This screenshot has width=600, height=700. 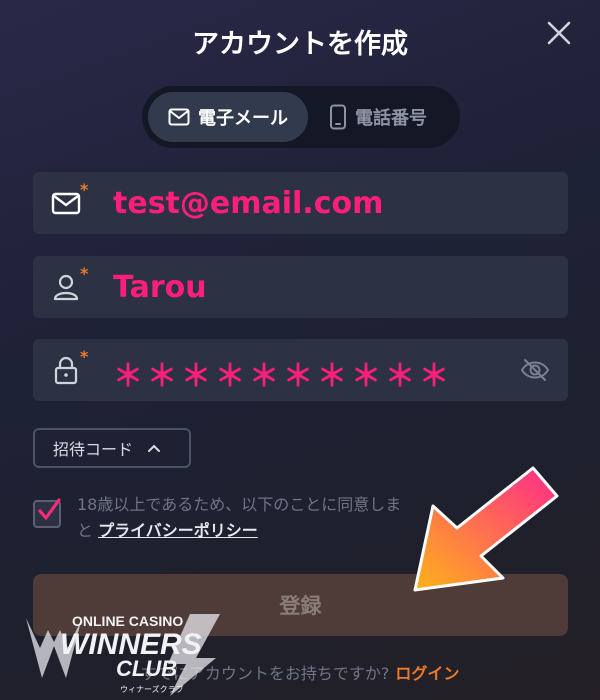 I want to click on invite-code-toggle: 招待コード, so click(x=112, y=448).